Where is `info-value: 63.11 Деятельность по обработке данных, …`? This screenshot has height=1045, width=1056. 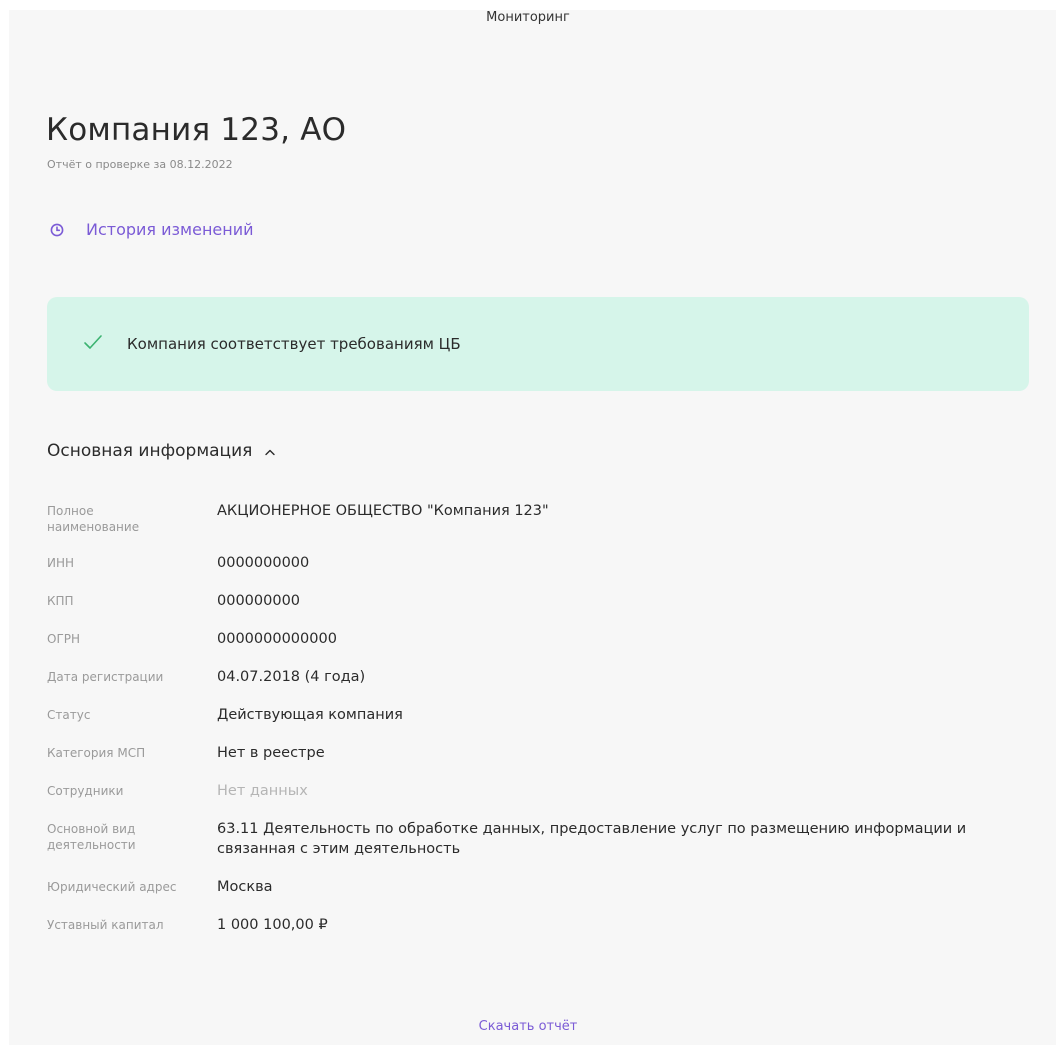 info-value: 63.11 Деятельность по обработке данных, … is located at coordinates (592, 839).